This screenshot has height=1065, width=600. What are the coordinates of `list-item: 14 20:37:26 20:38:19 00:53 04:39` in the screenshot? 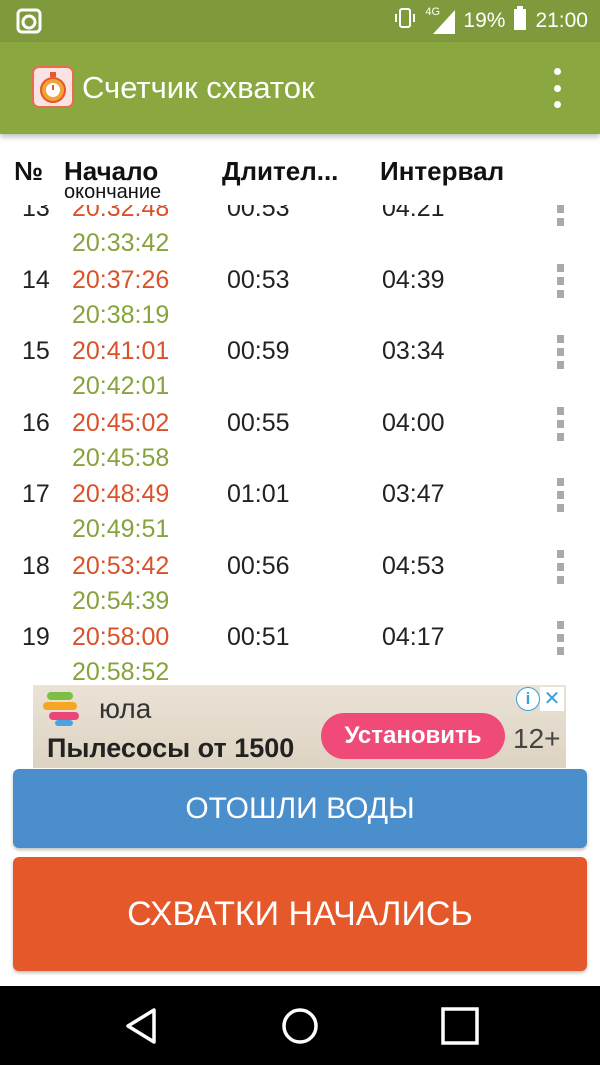 It's located at (300, 286).